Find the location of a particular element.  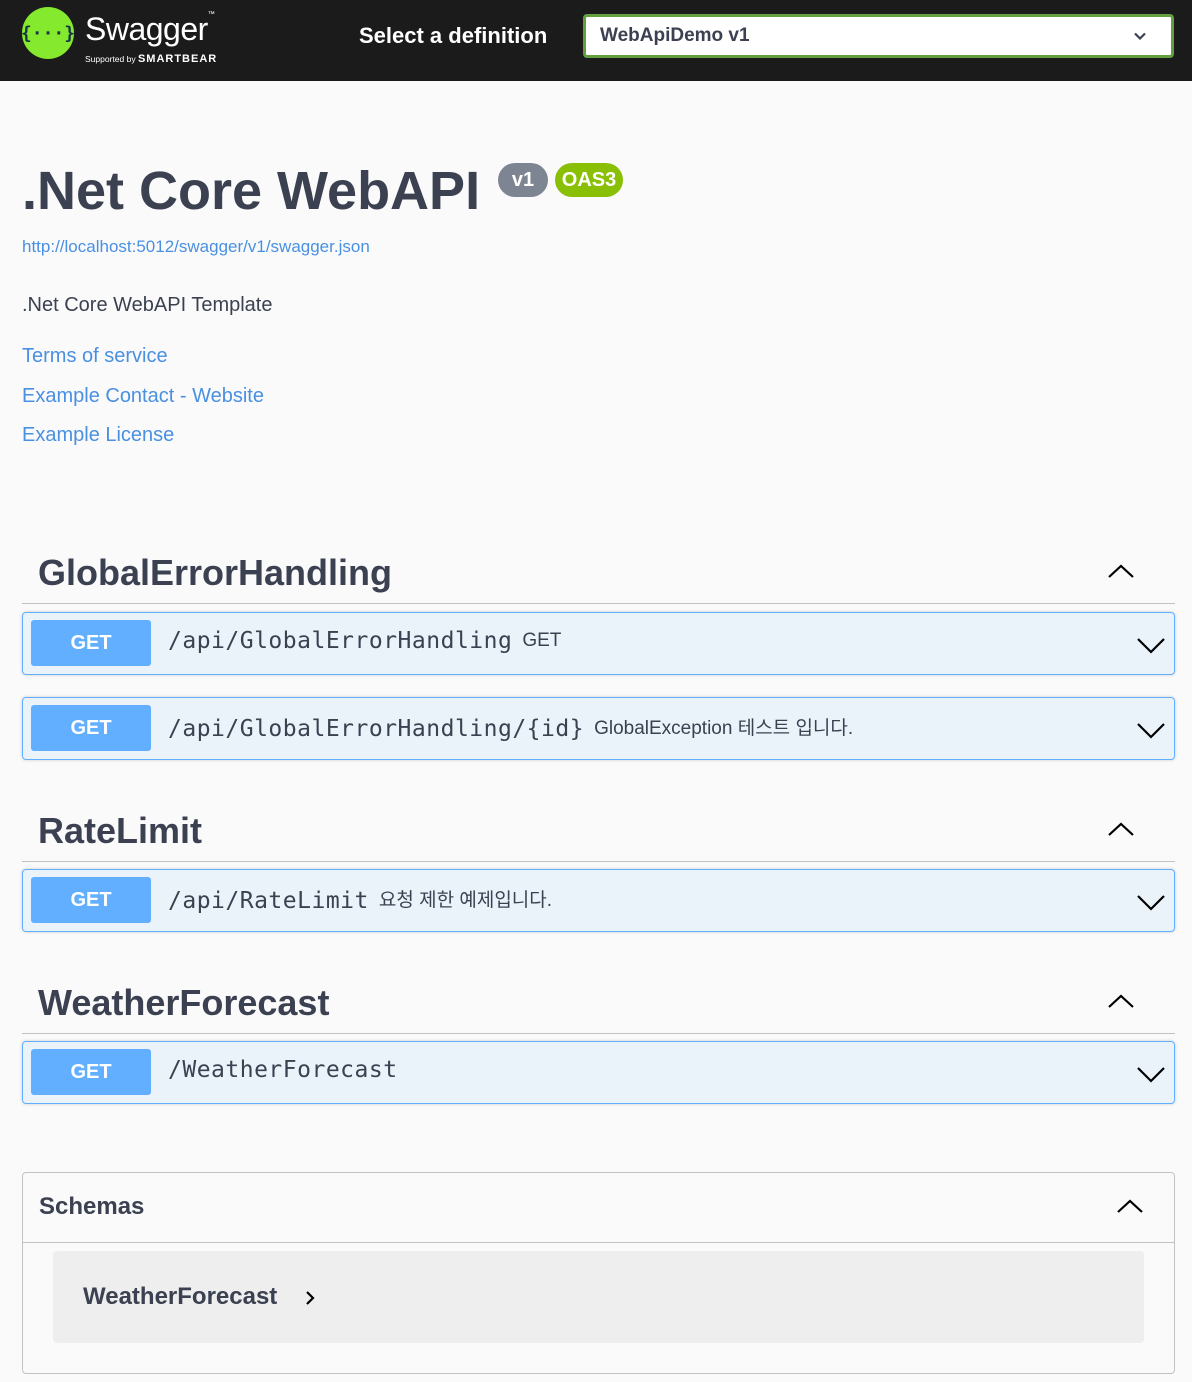

operation-get-globalerrorhandling: GET /api/GlobalErrorHandling GET is located at coordinates (598, 643).